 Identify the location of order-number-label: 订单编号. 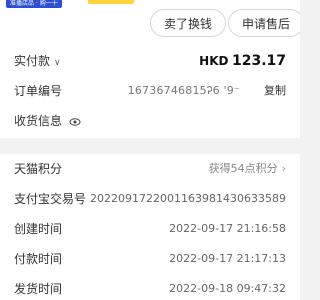
(38, 91).